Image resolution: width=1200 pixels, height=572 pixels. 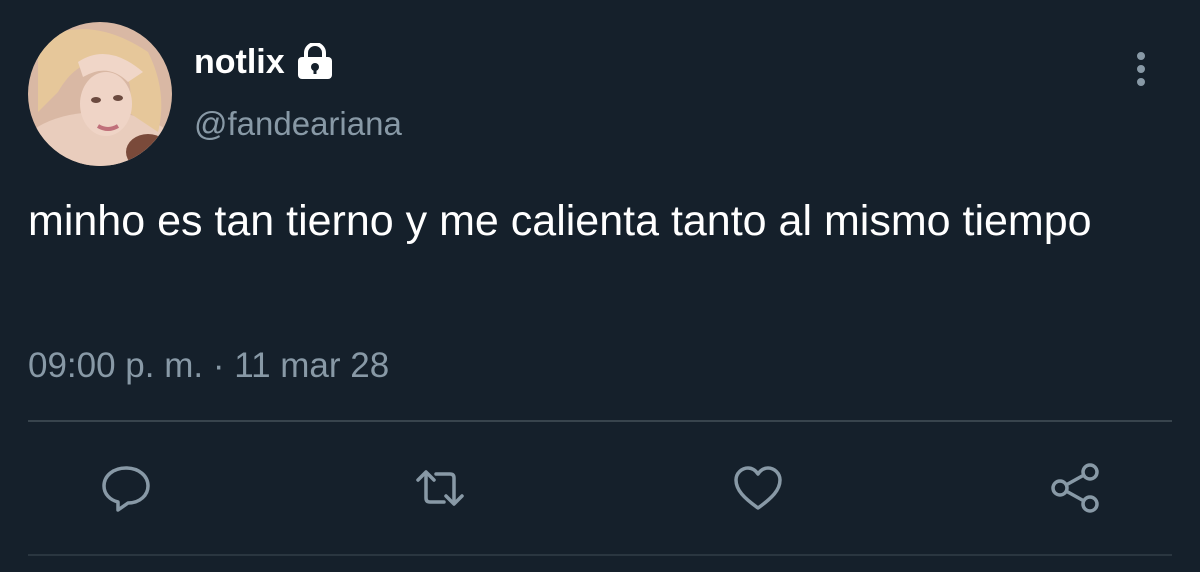 I want to click on like-button, so click(x=758, y=488).